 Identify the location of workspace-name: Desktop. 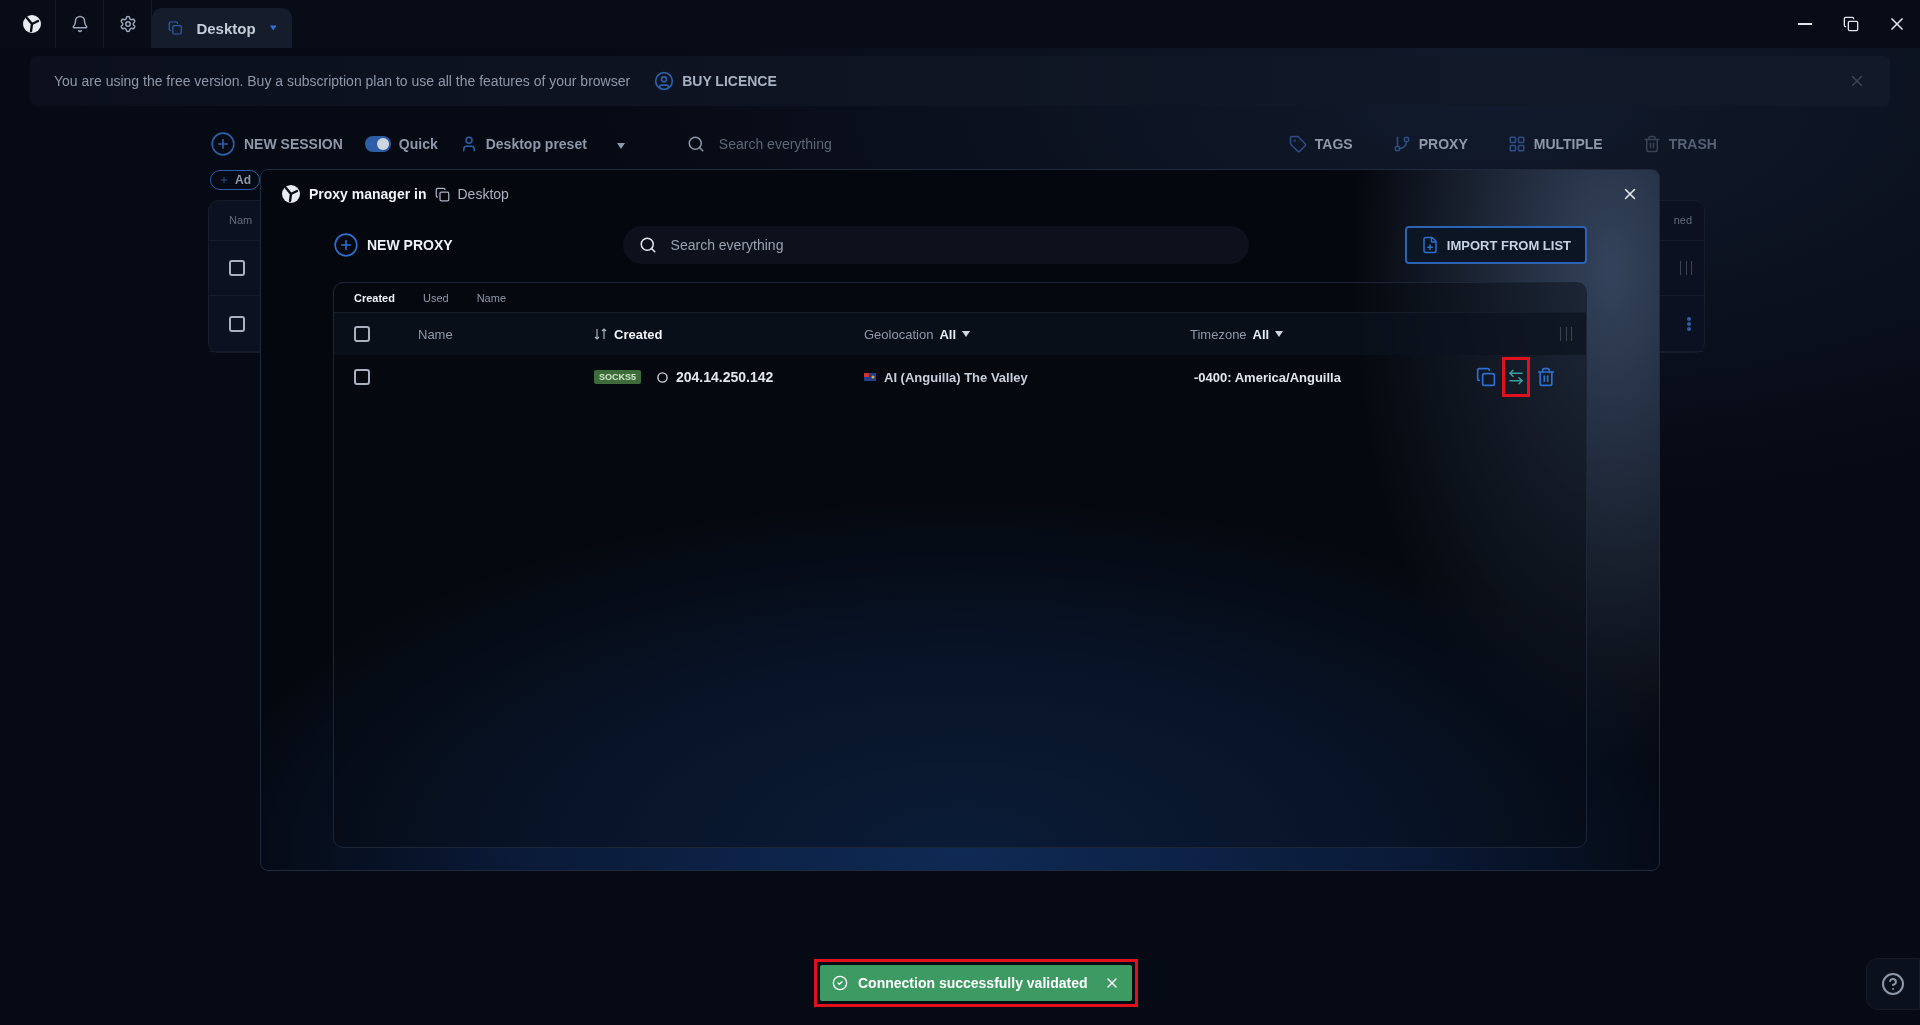
(483, 194).